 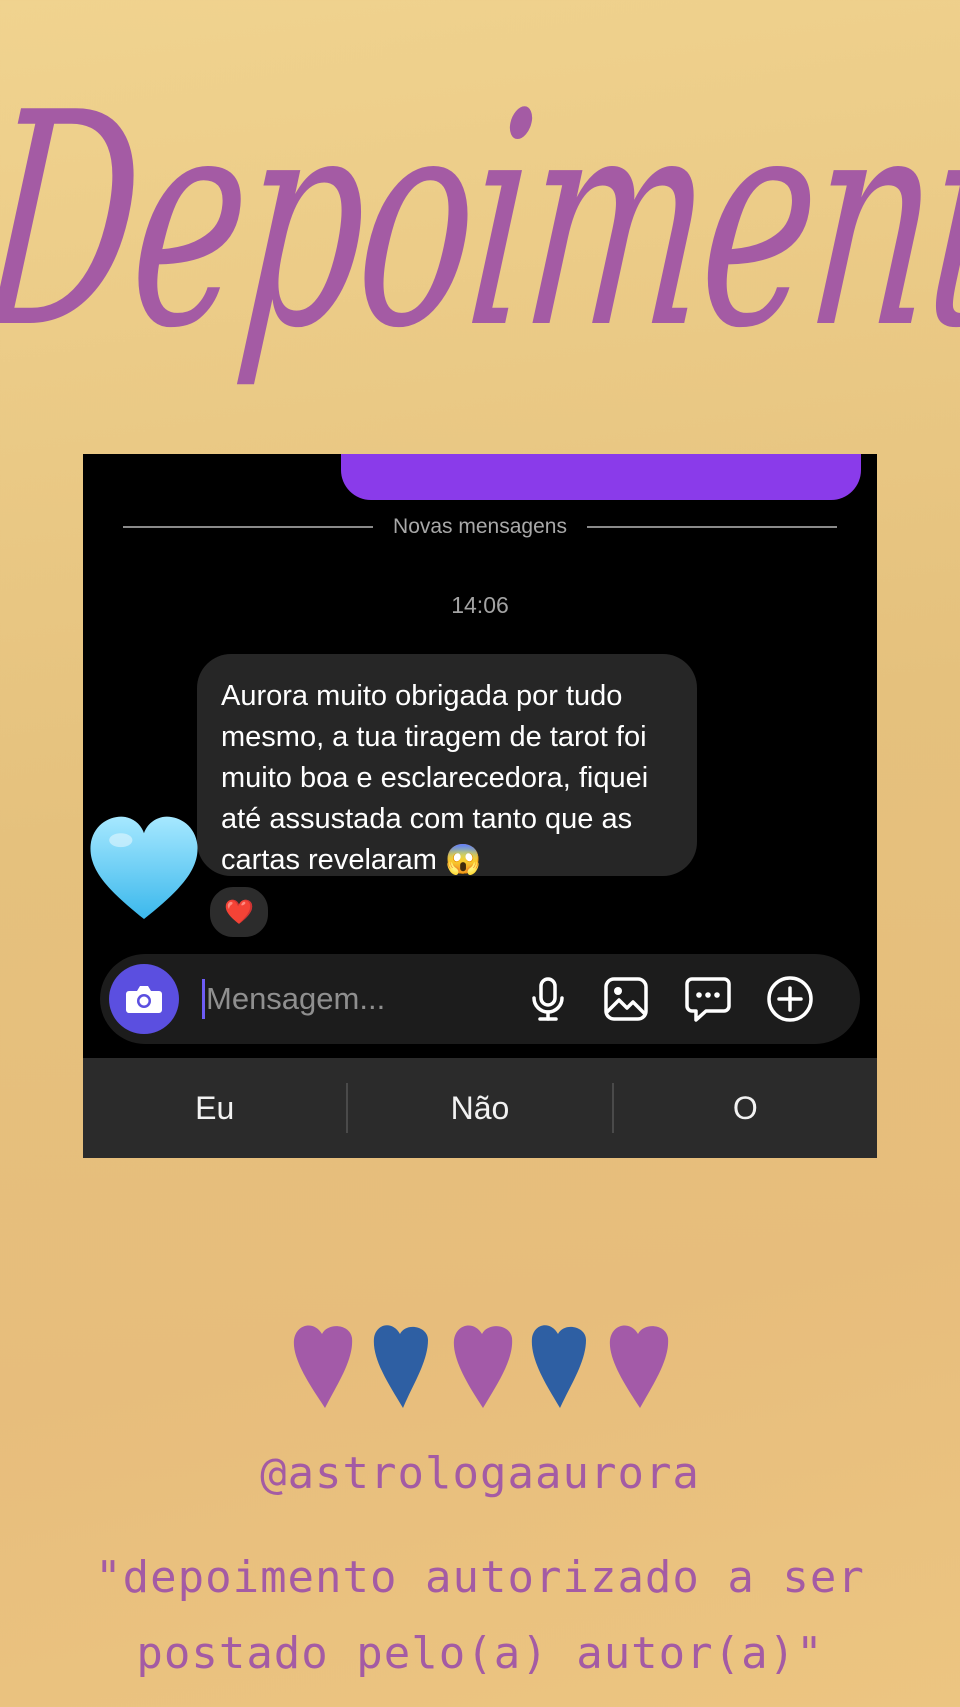 I want to click on sticker-button, so click(x=708, y=999).